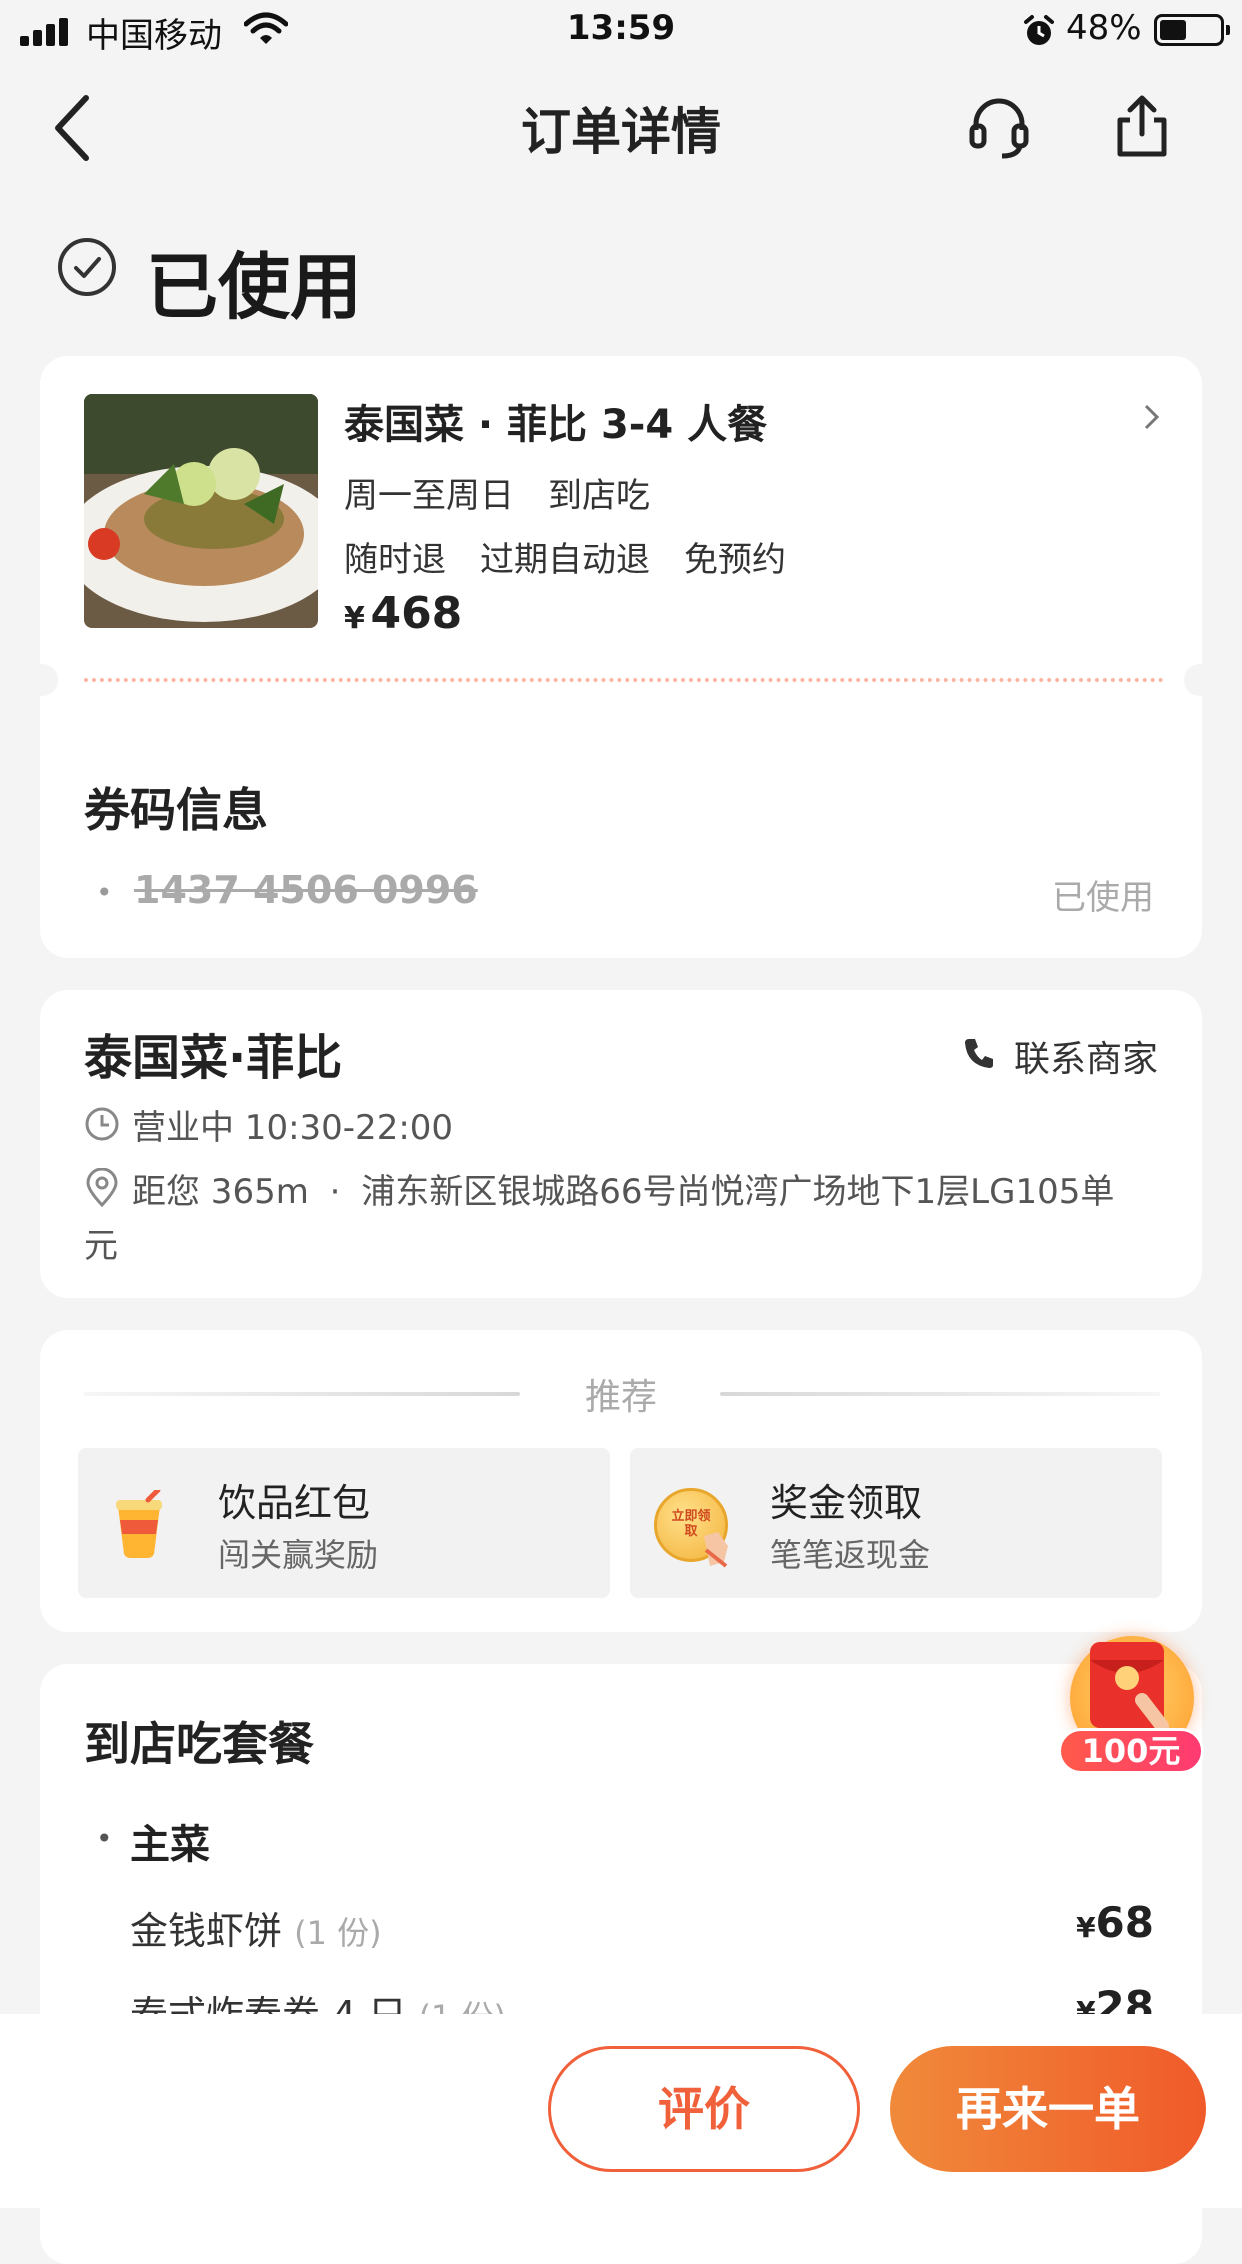 The image size is (1242, 2264). Describe the element at coordinates (298, 1555) in the screenshot. I see `recommend-item-subtitle: 闯关赢奖励` at that location.